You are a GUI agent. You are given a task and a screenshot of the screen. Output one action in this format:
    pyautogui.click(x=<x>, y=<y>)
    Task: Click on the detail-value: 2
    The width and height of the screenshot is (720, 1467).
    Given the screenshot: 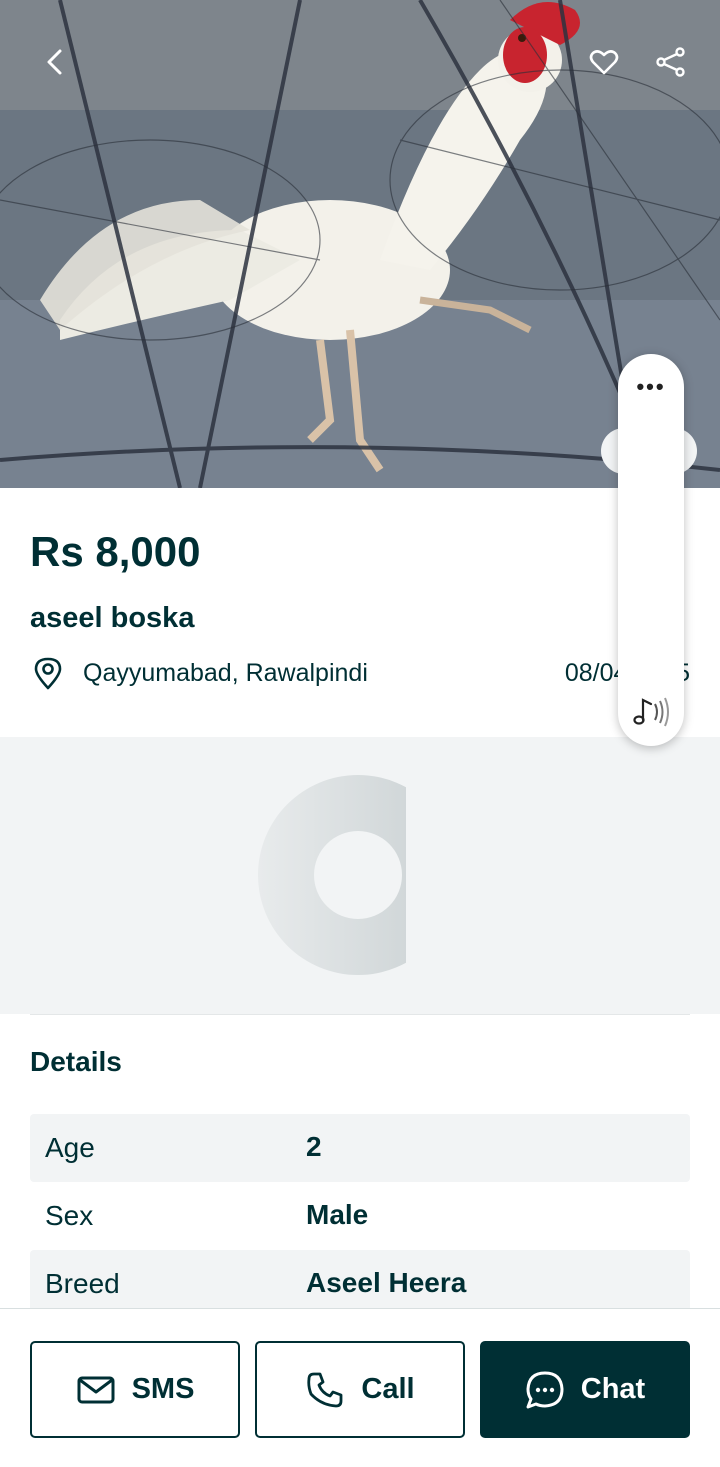 What is the action you would take?
    pyautogui.click(x=314, y=1146)
    